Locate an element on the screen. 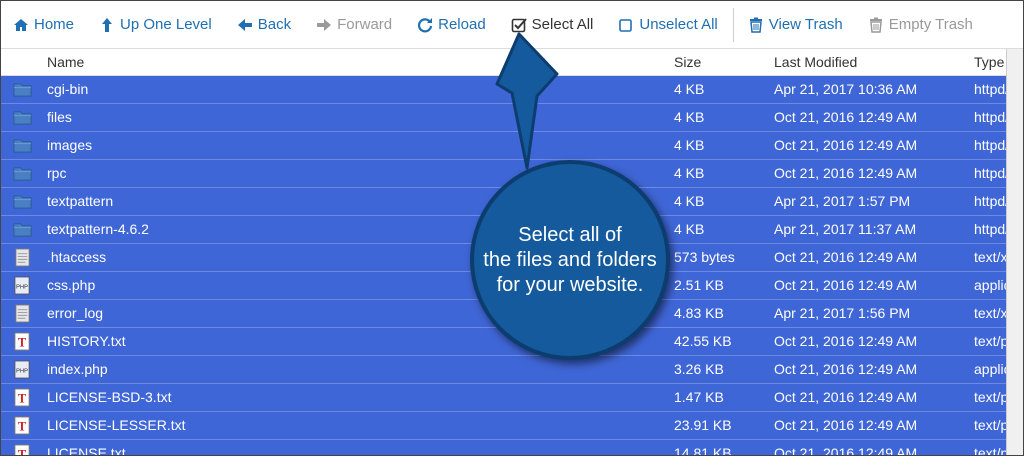  home-button: Home is located at coordinates (44, 24).